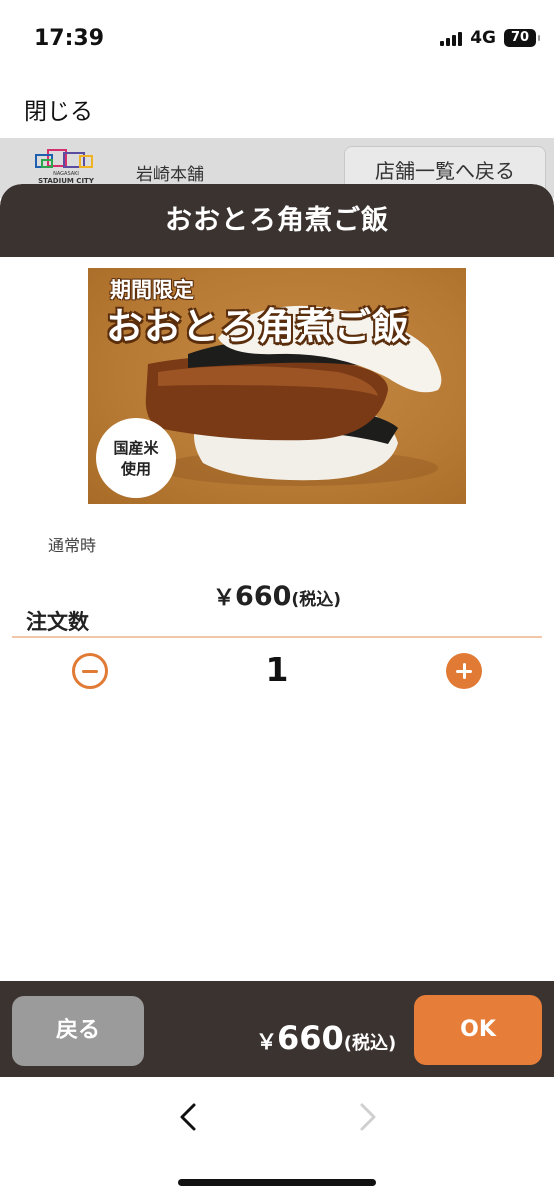  Describe the element at coordinates (277, 1138) in the screenshot. I see `browser-toolbar` at that location.